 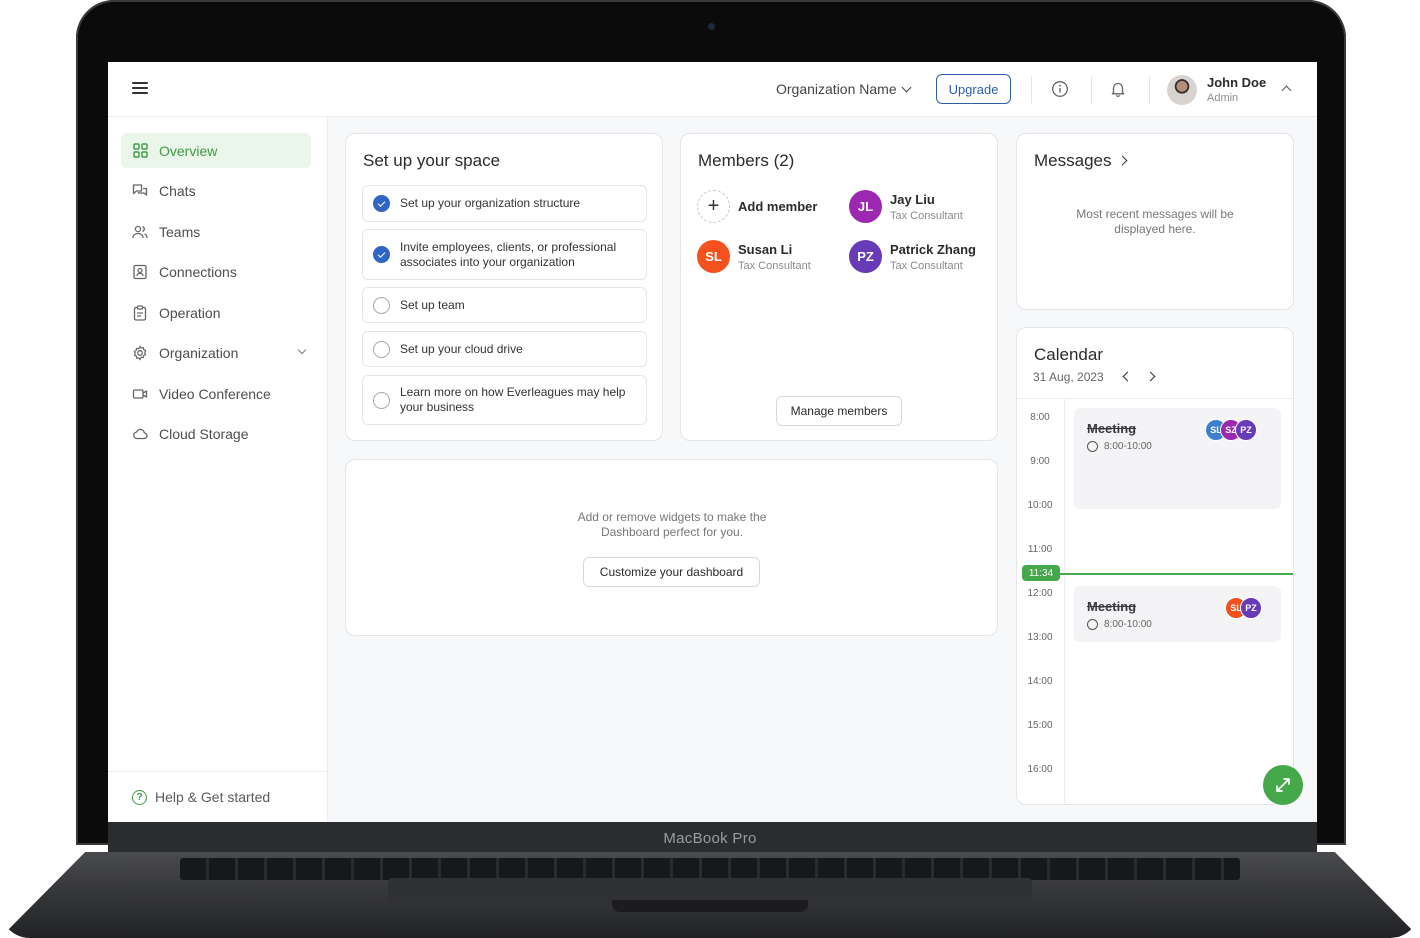 I want to click on messages-title: Messages, so click(x=1081, y=161).